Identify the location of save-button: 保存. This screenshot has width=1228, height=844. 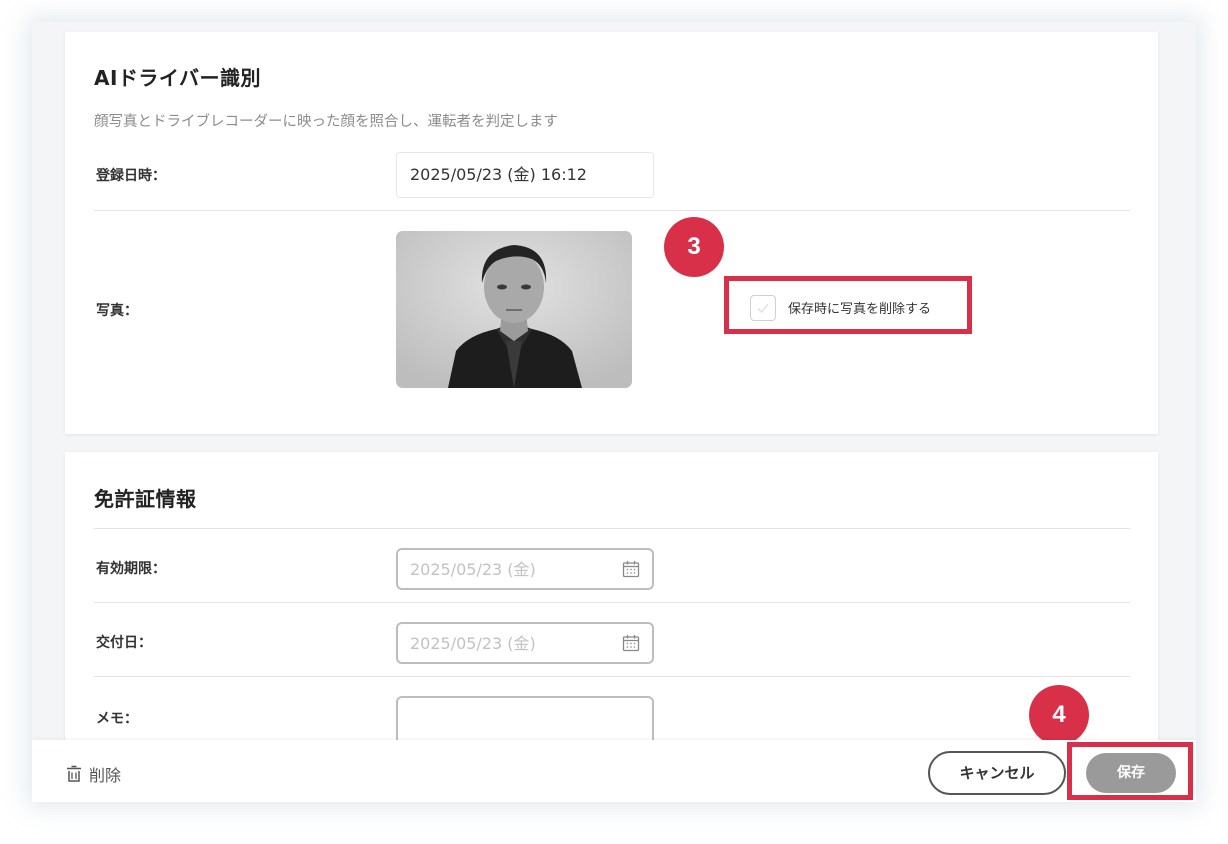
(1131, 773).